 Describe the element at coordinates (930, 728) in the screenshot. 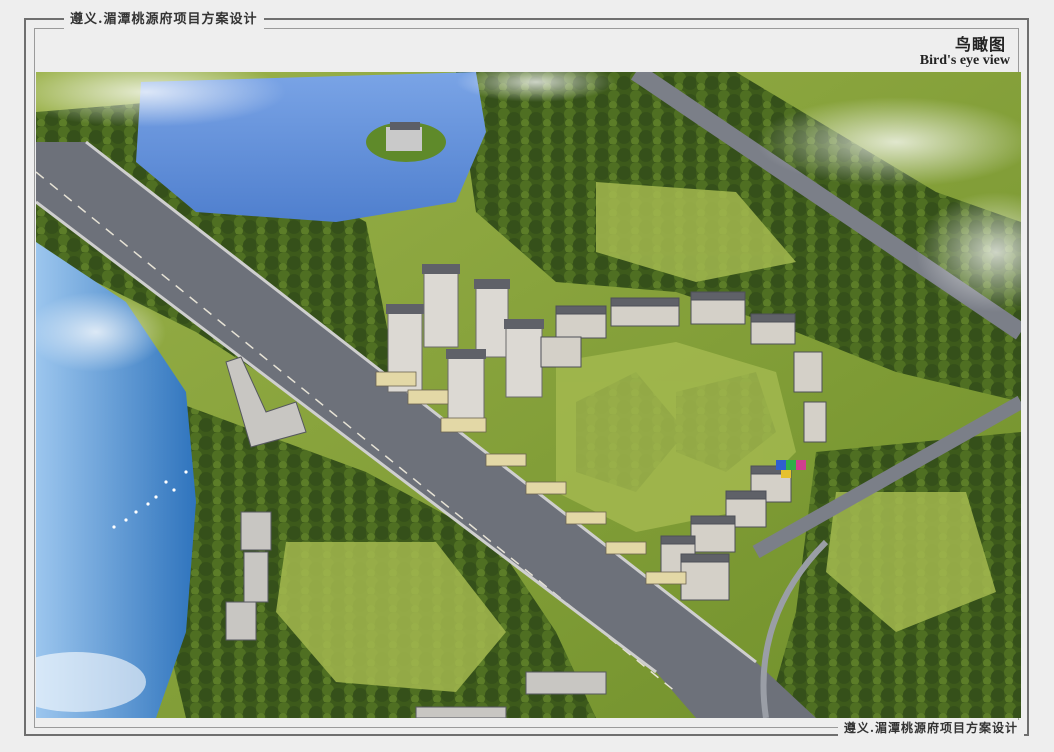

I see `project-title-bottom: 遵义.湄潭桃源府项目方案设计` at that location.